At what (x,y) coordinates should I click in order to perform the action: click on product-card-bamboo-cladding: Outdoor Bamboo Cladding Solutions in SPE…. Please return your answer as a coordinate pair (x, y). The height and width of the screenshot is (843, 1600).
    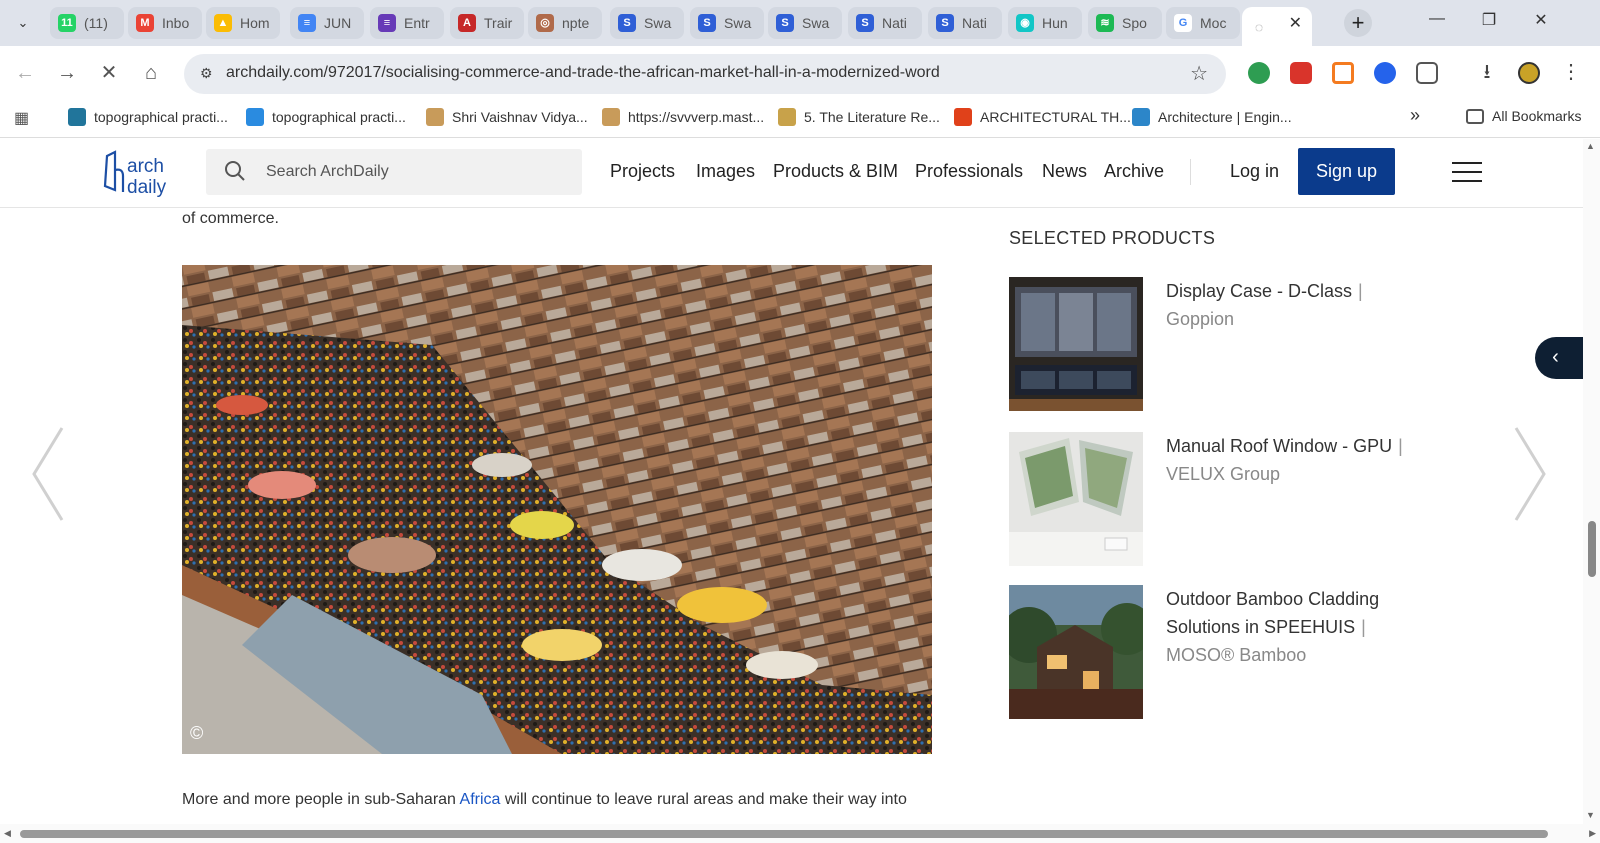
    Looking at the image, I should click on (1219, 652).